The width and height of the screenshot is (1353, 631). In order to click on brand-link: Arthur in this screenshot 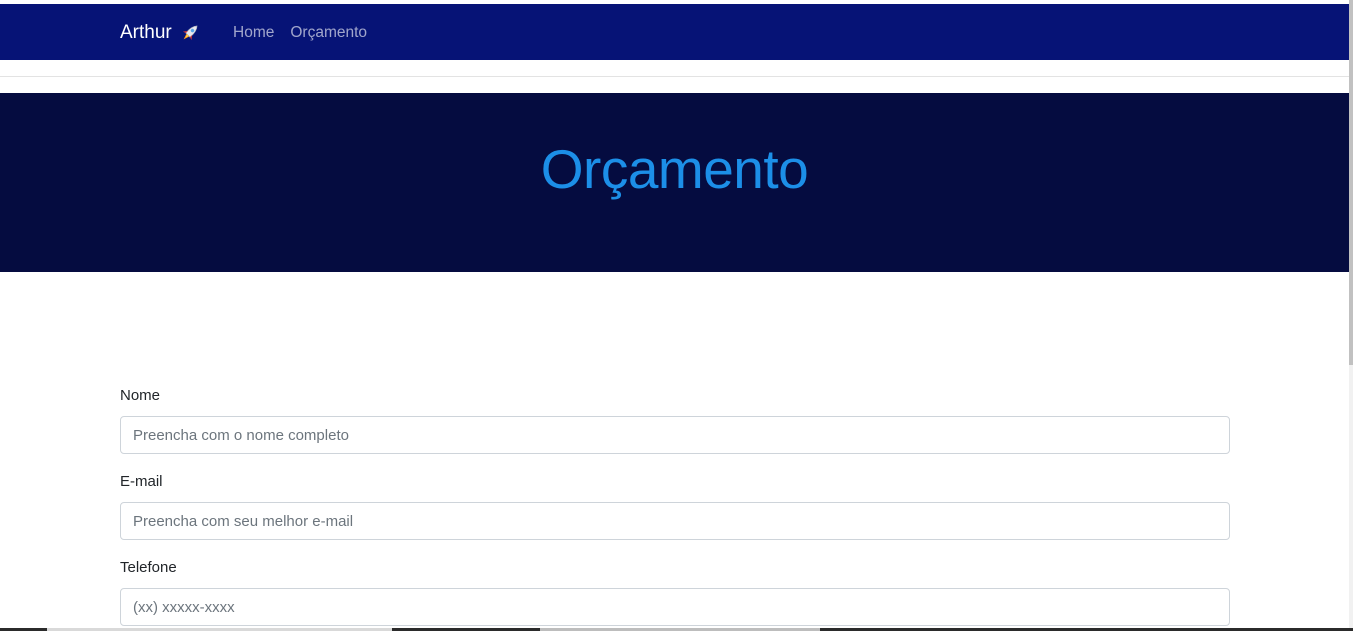, I will do `click(160, 33)`.